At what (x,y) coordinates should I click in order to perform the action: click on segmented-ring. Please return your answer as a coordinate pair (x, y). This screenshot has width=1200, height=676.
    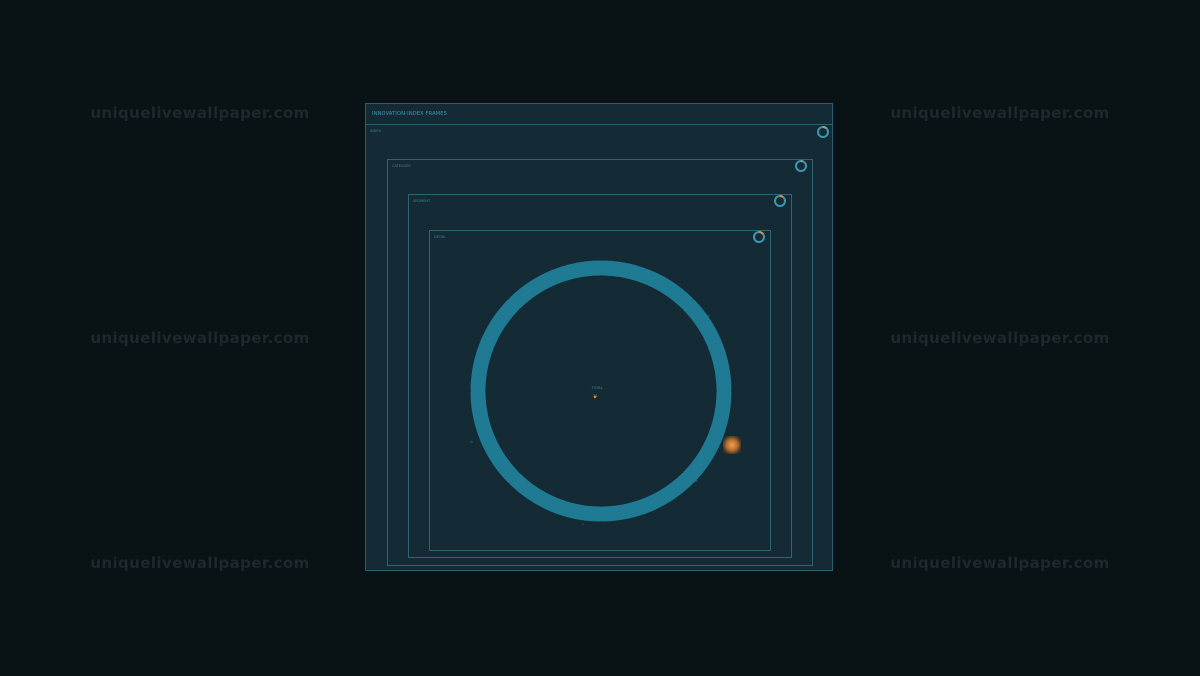
    Looking at the image, I should click on (601, 391).